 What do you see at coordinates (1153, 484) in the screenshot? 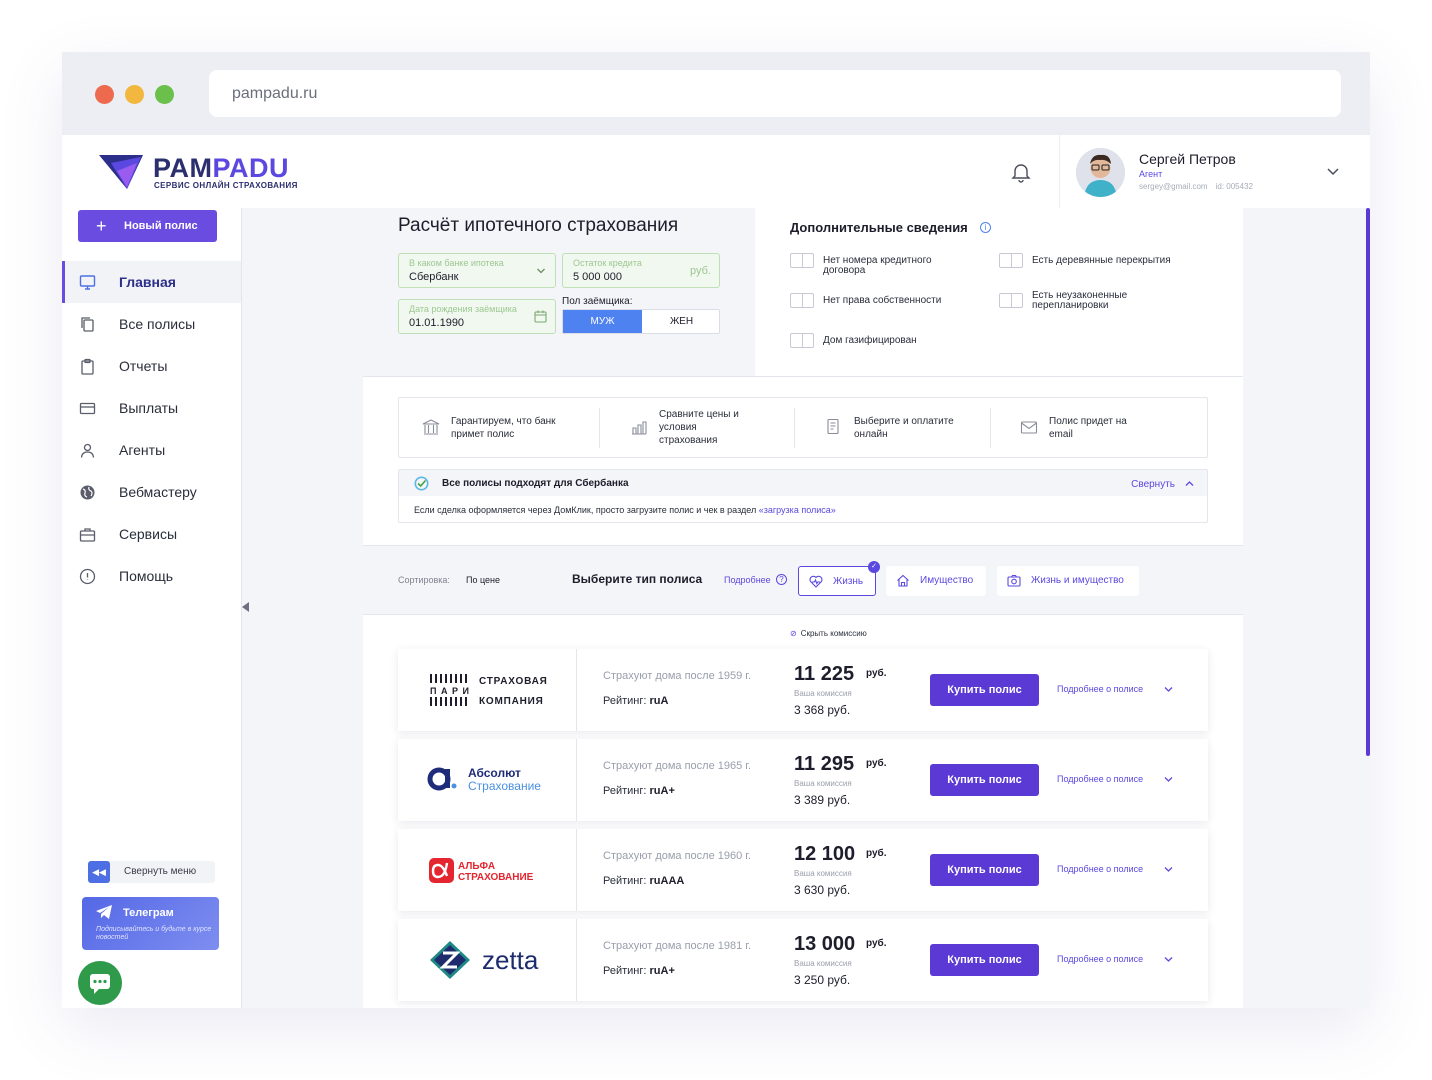
I see `collapse-notice-button: Свернуть` at bounding box center [1153, 484].